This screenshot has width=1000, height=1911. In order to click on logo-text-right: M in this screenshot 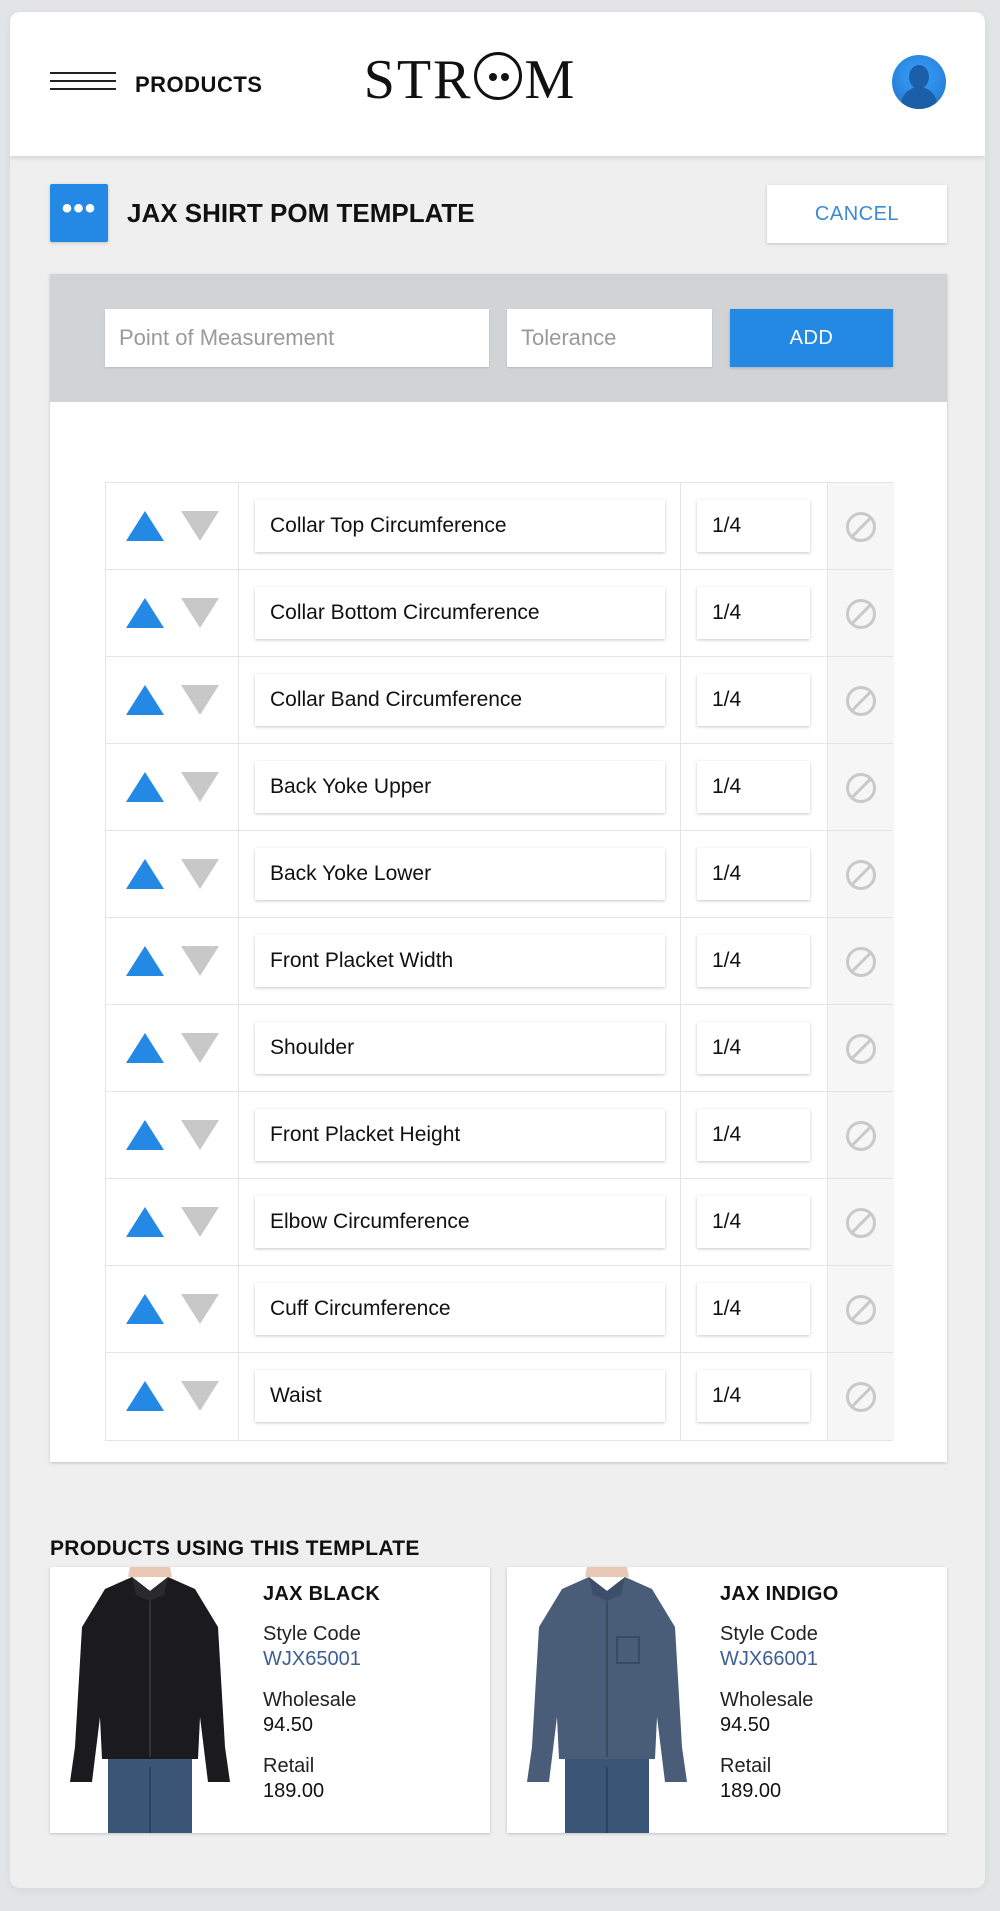, I will do `click(550, 80)`.